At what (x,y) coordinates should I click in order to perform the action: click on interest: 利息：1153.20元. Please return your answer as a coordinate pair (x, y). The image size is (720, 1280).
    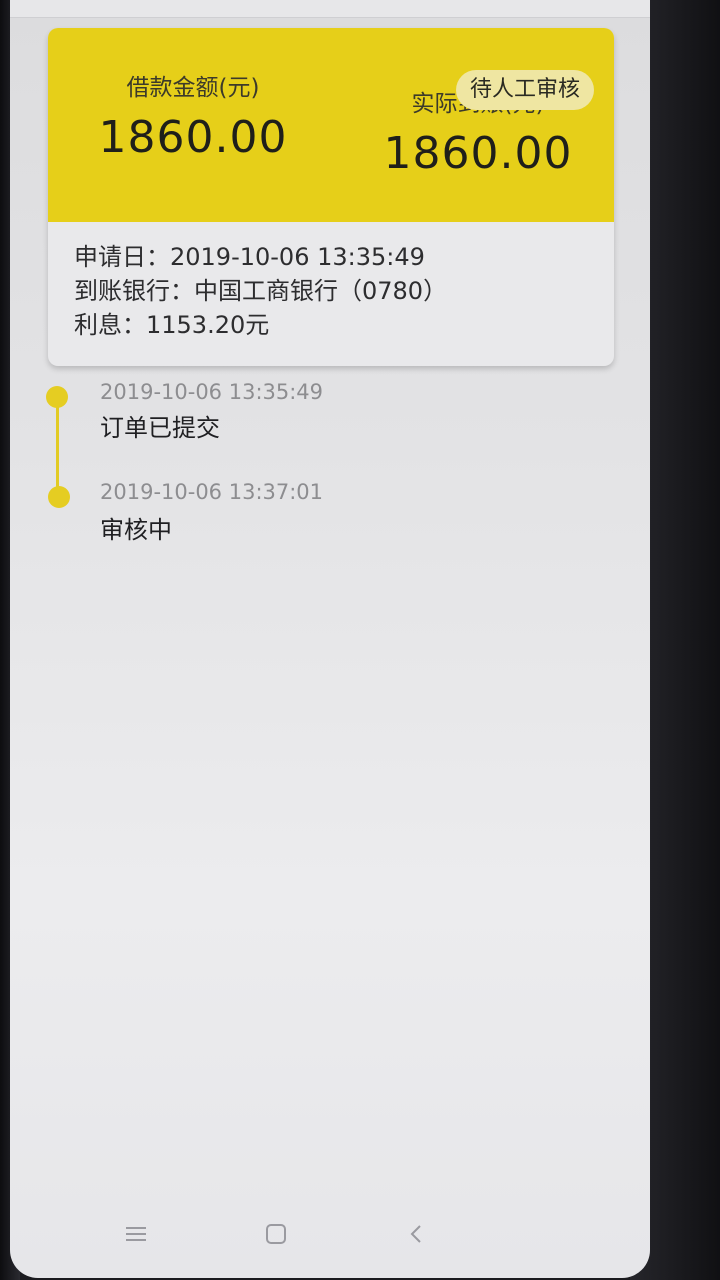
    Looking at the image, I should click on (172, 325).